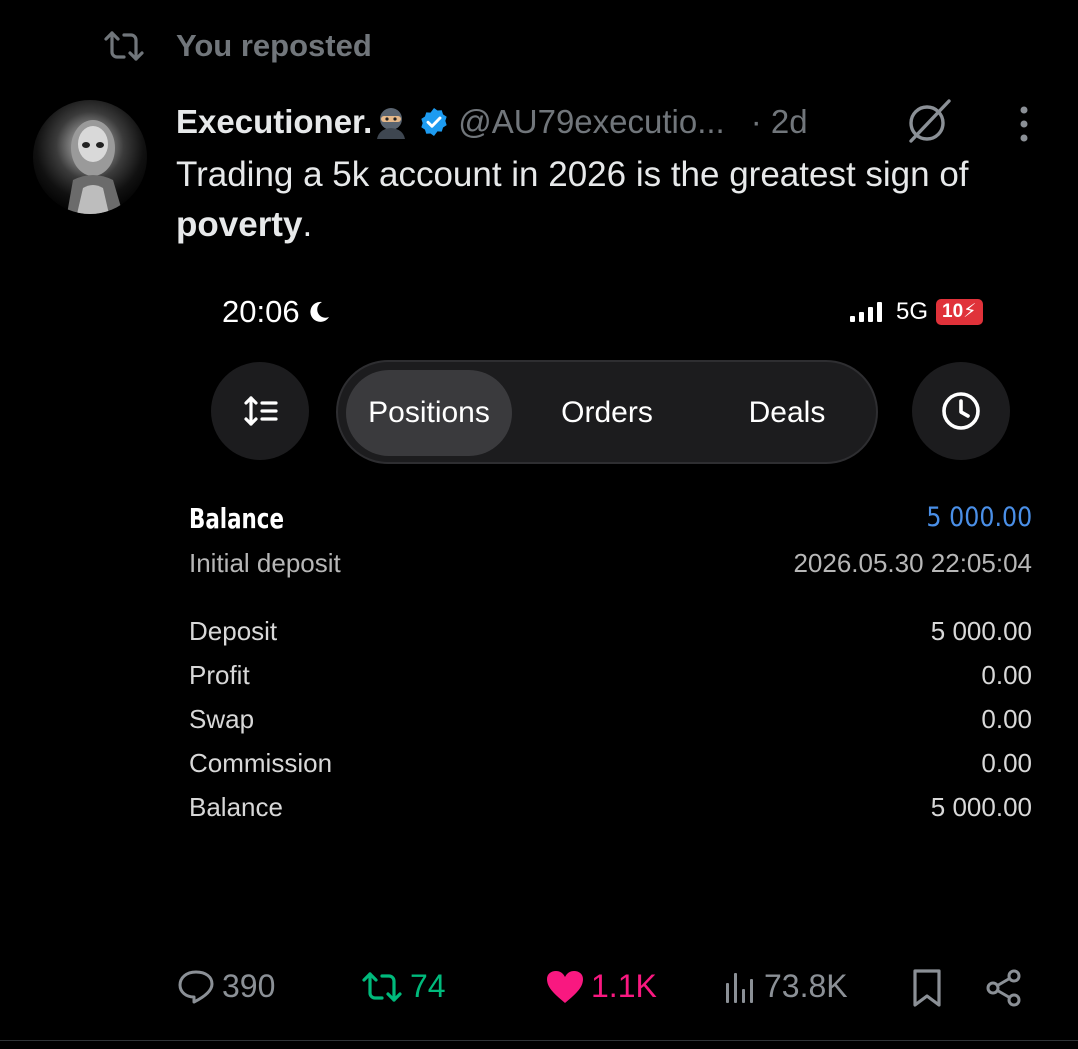  I want to click on sort-button, so click(260, 411).